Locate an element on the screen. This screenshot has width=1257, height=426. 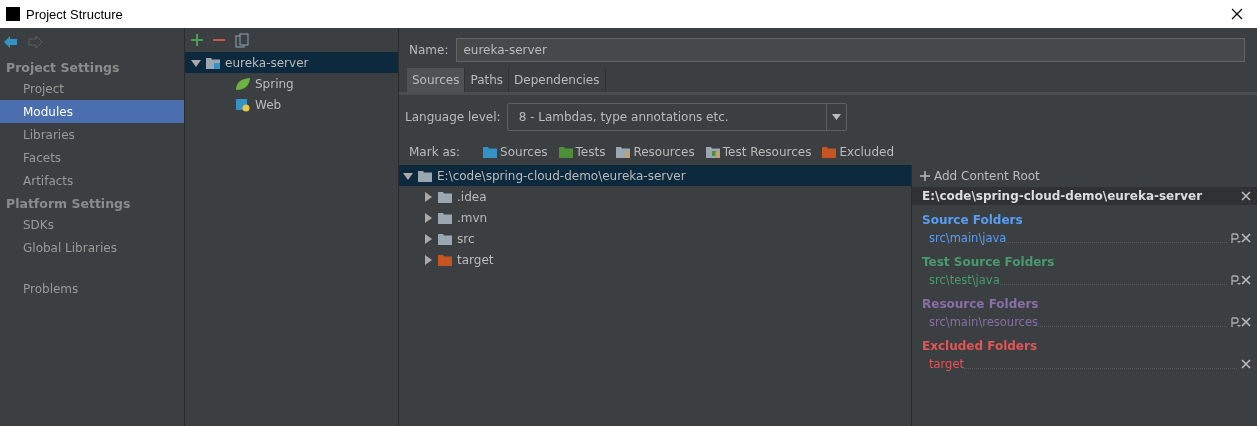
back-arrow-icon is located at coordinates (11, 42).